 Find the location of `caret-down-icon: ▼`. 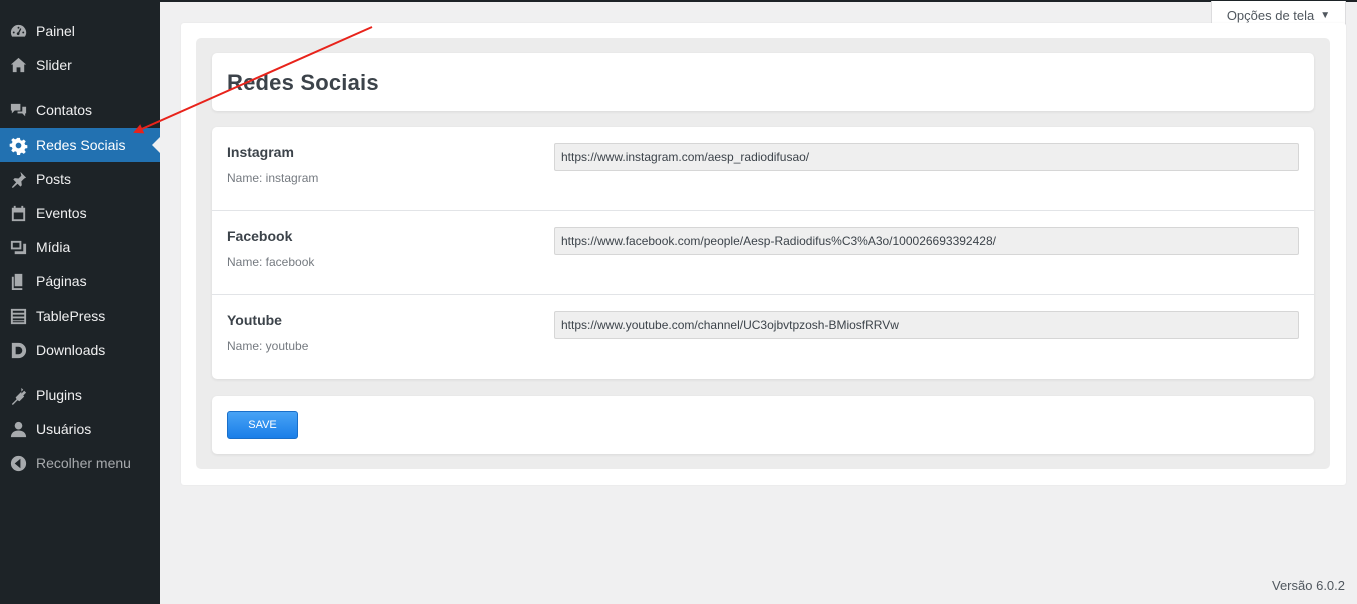

caret-down-icon: ▼ is located at coordinates (1325, 15).